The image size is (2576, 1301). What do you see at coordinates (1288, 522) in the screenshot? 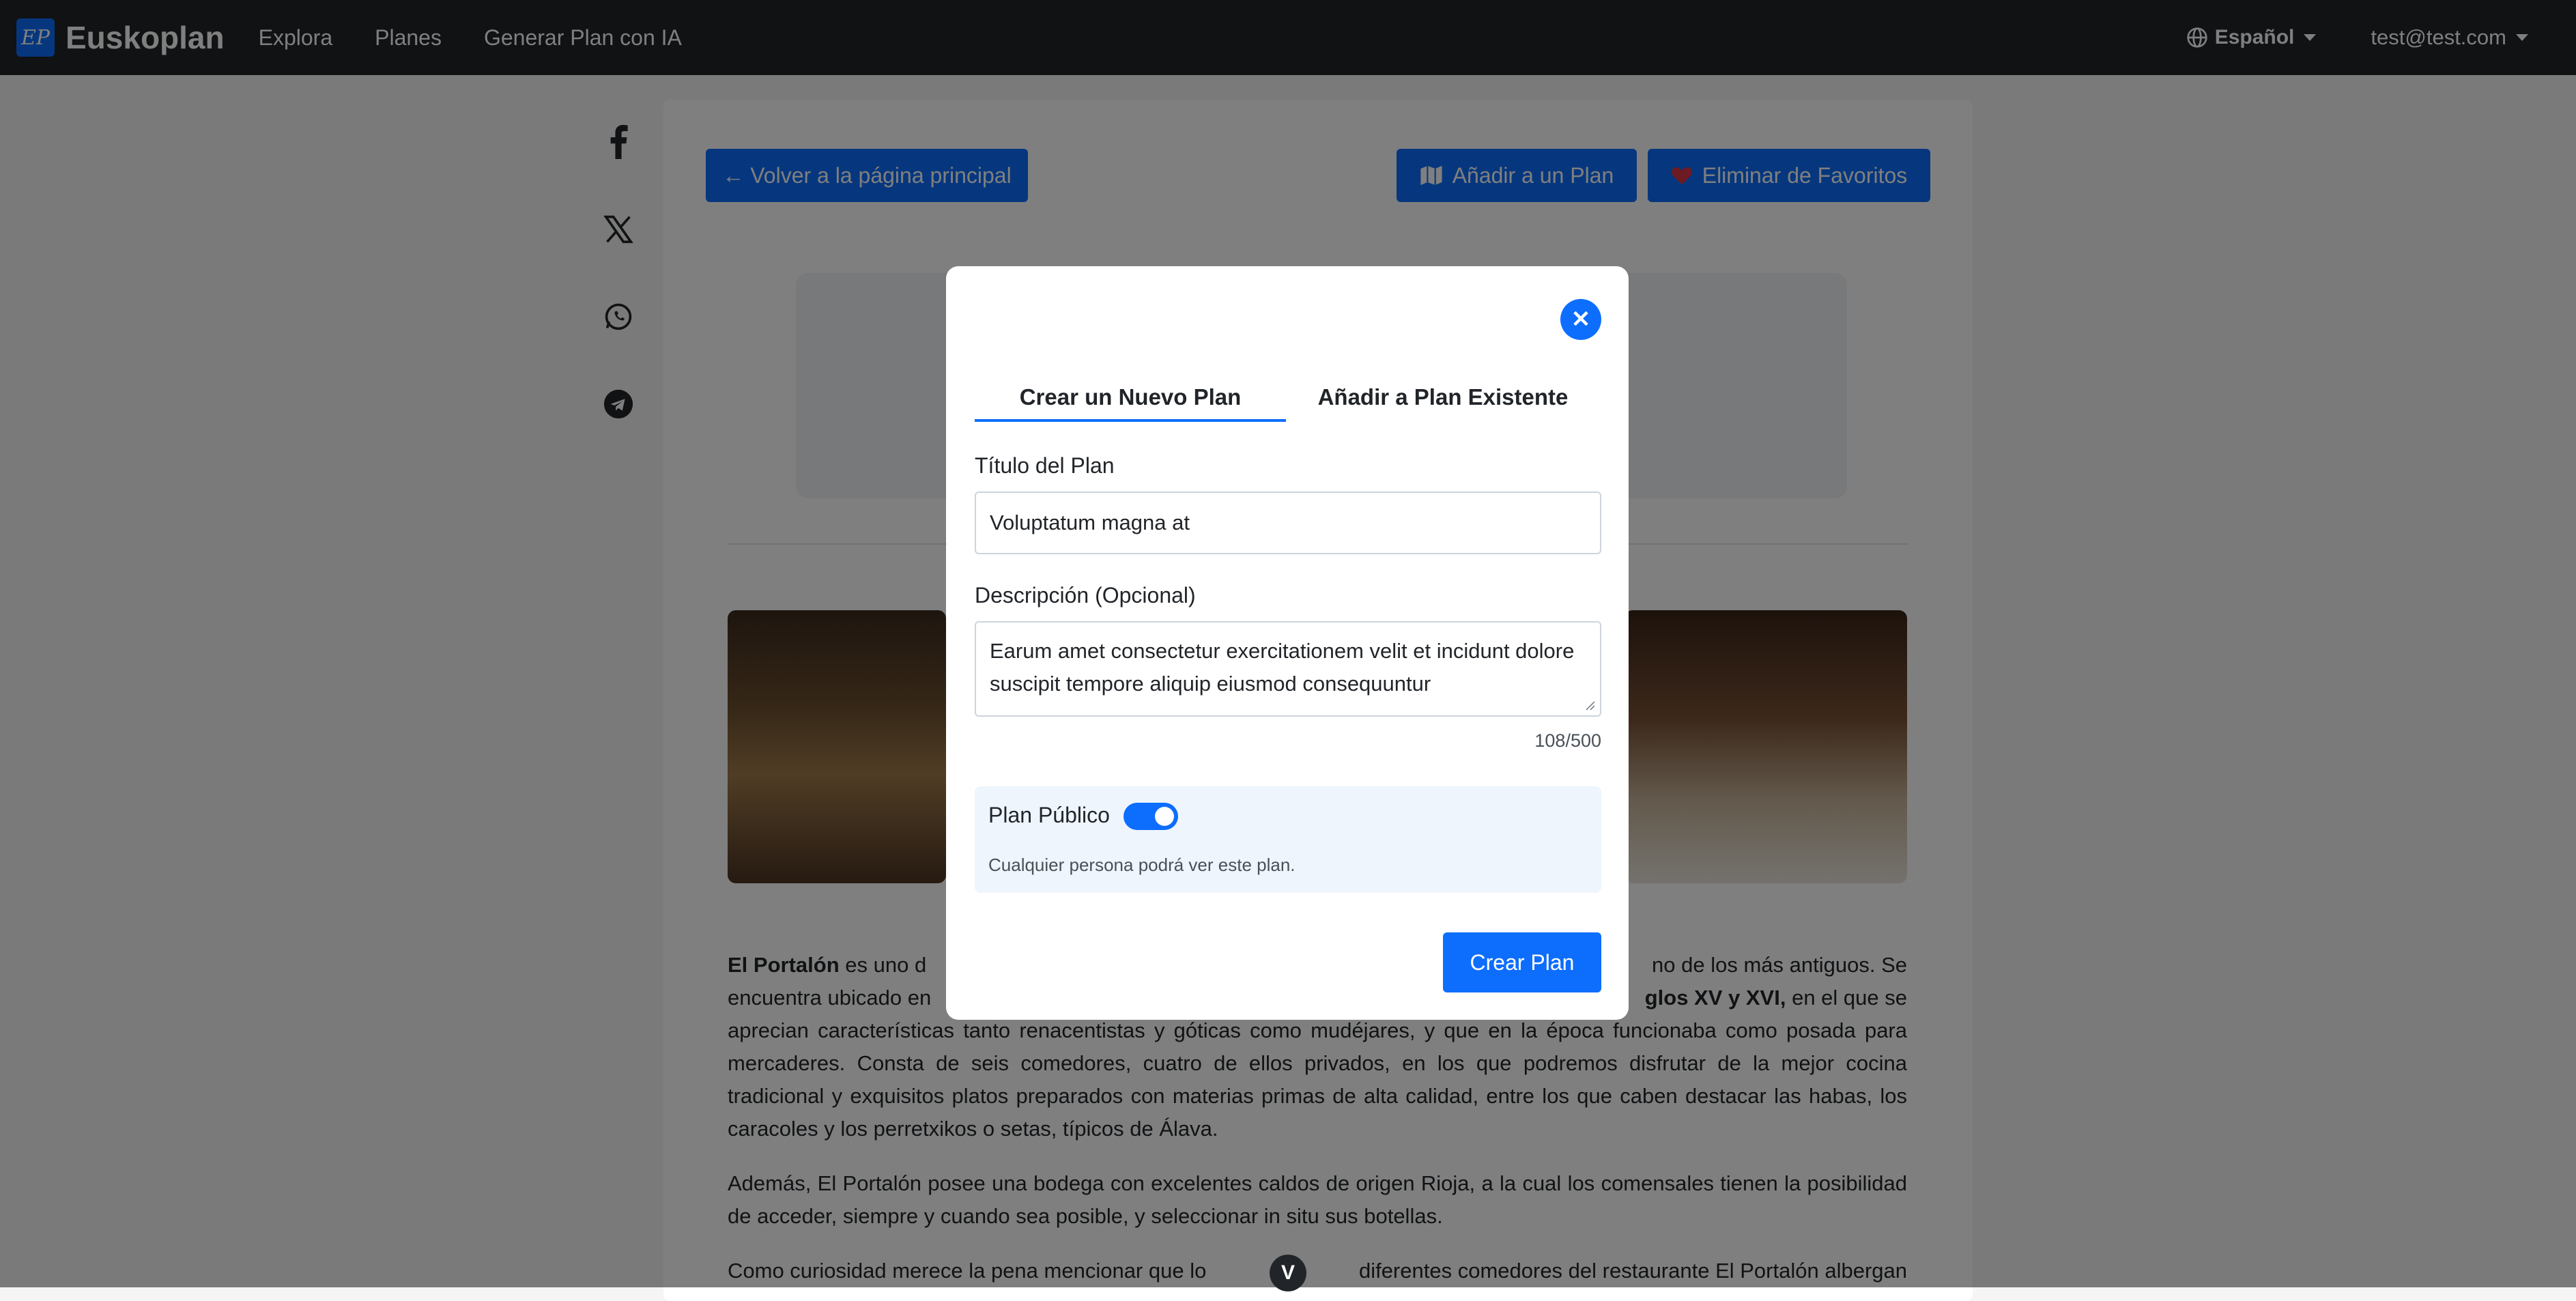
I see `plan-title-input: Voluptatum magna at` at bounding box center [1288, 522].